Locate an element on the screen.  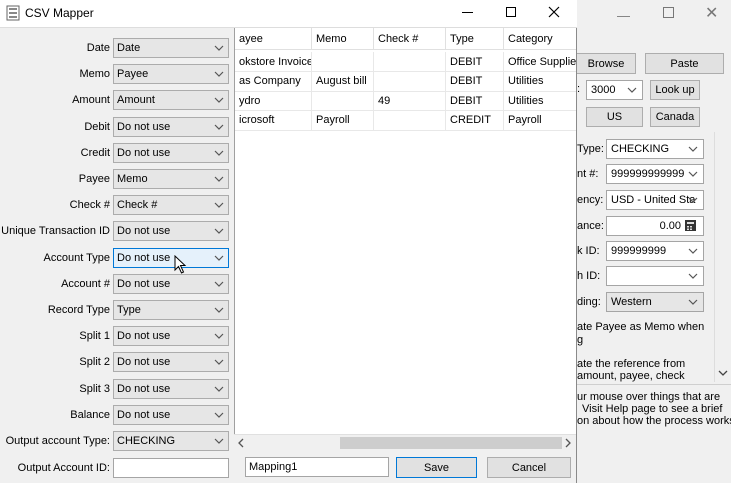
field-select-memo: Payee is located at coordinates (171, 74).